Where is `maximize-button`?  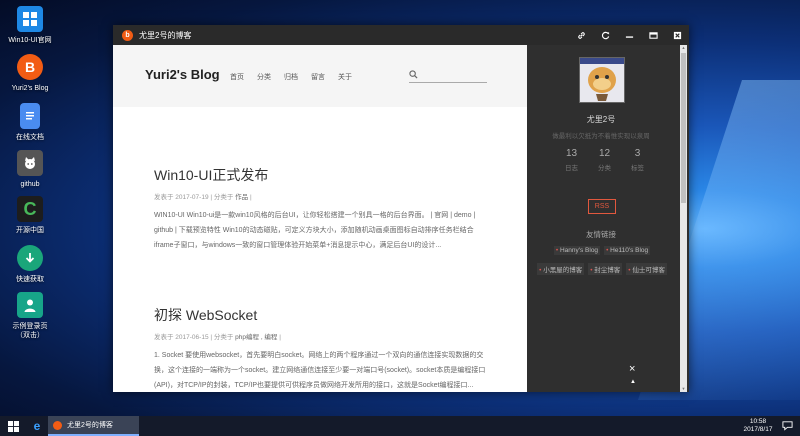 maximize-button is located at coordinates (653, 35).